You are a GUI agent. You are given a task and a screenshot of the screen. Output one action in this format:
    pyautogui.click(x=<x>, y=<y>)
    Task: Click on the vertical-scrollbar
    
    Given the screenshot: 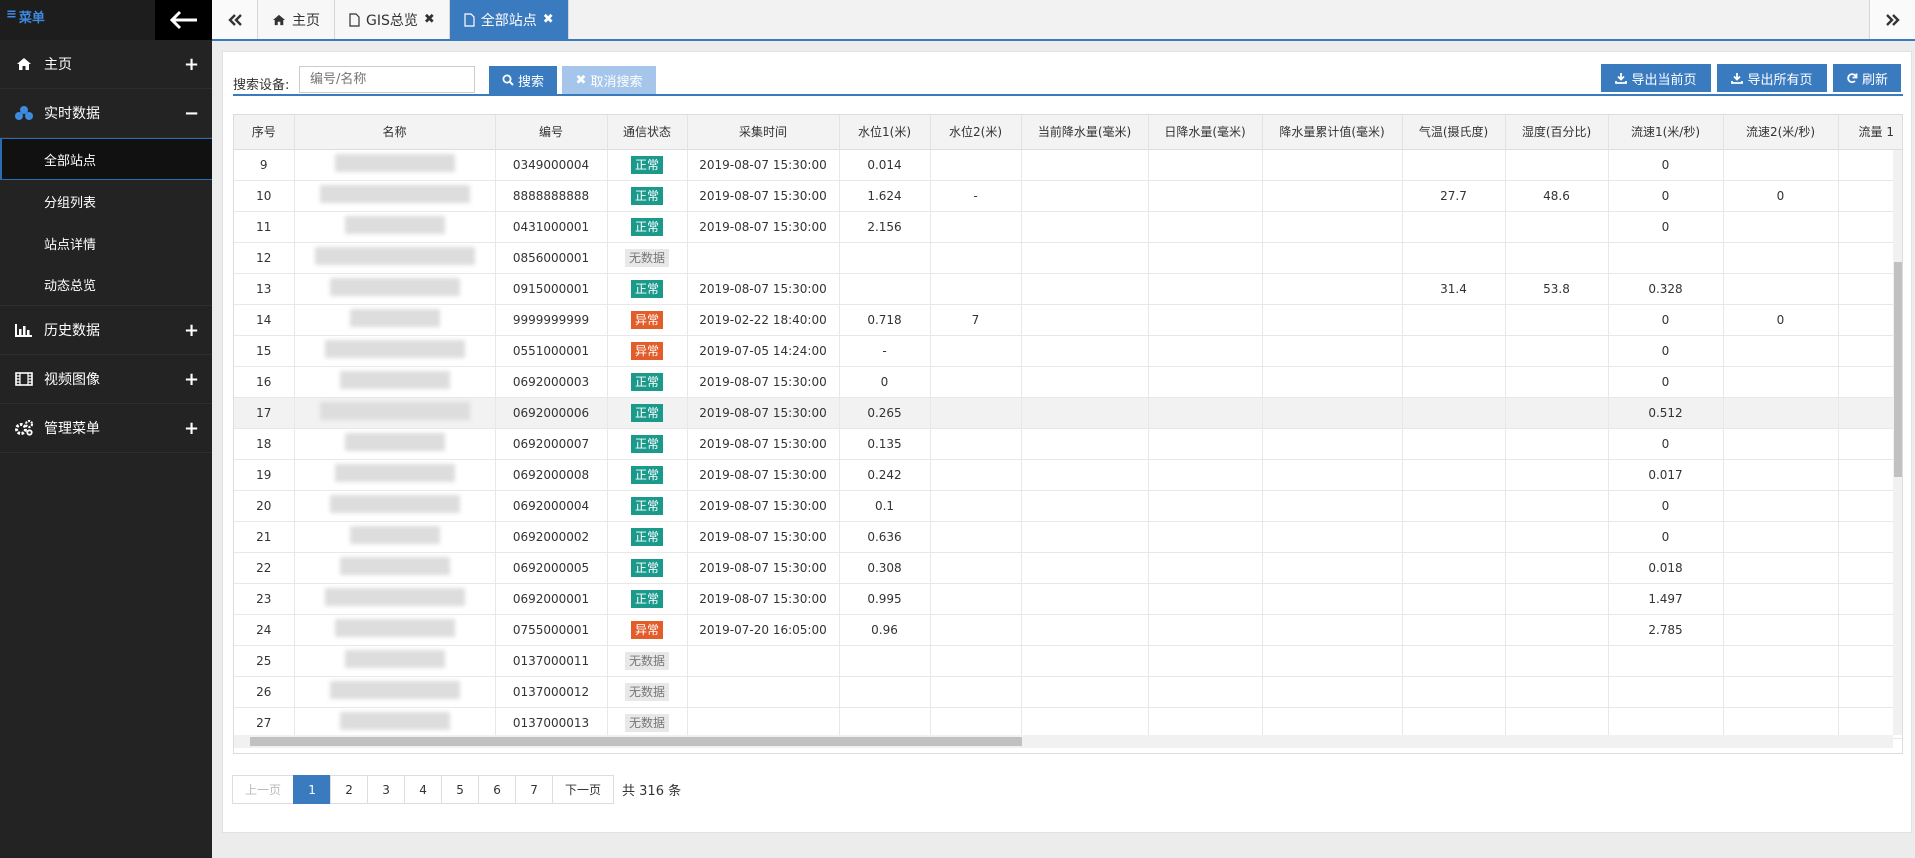 What is the action you would take?
    pyautogui.click(x=1897, y=442)
    